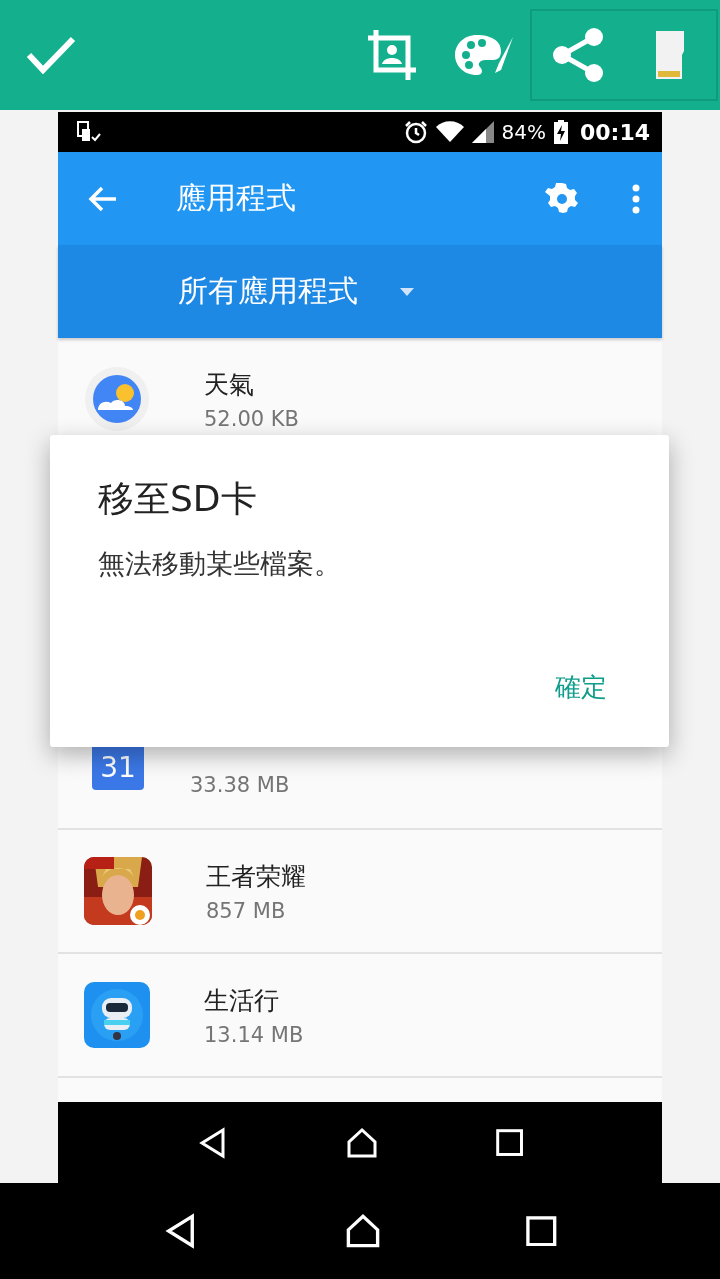  I want to click on dropdown-caret-icon, so click(407, 291).